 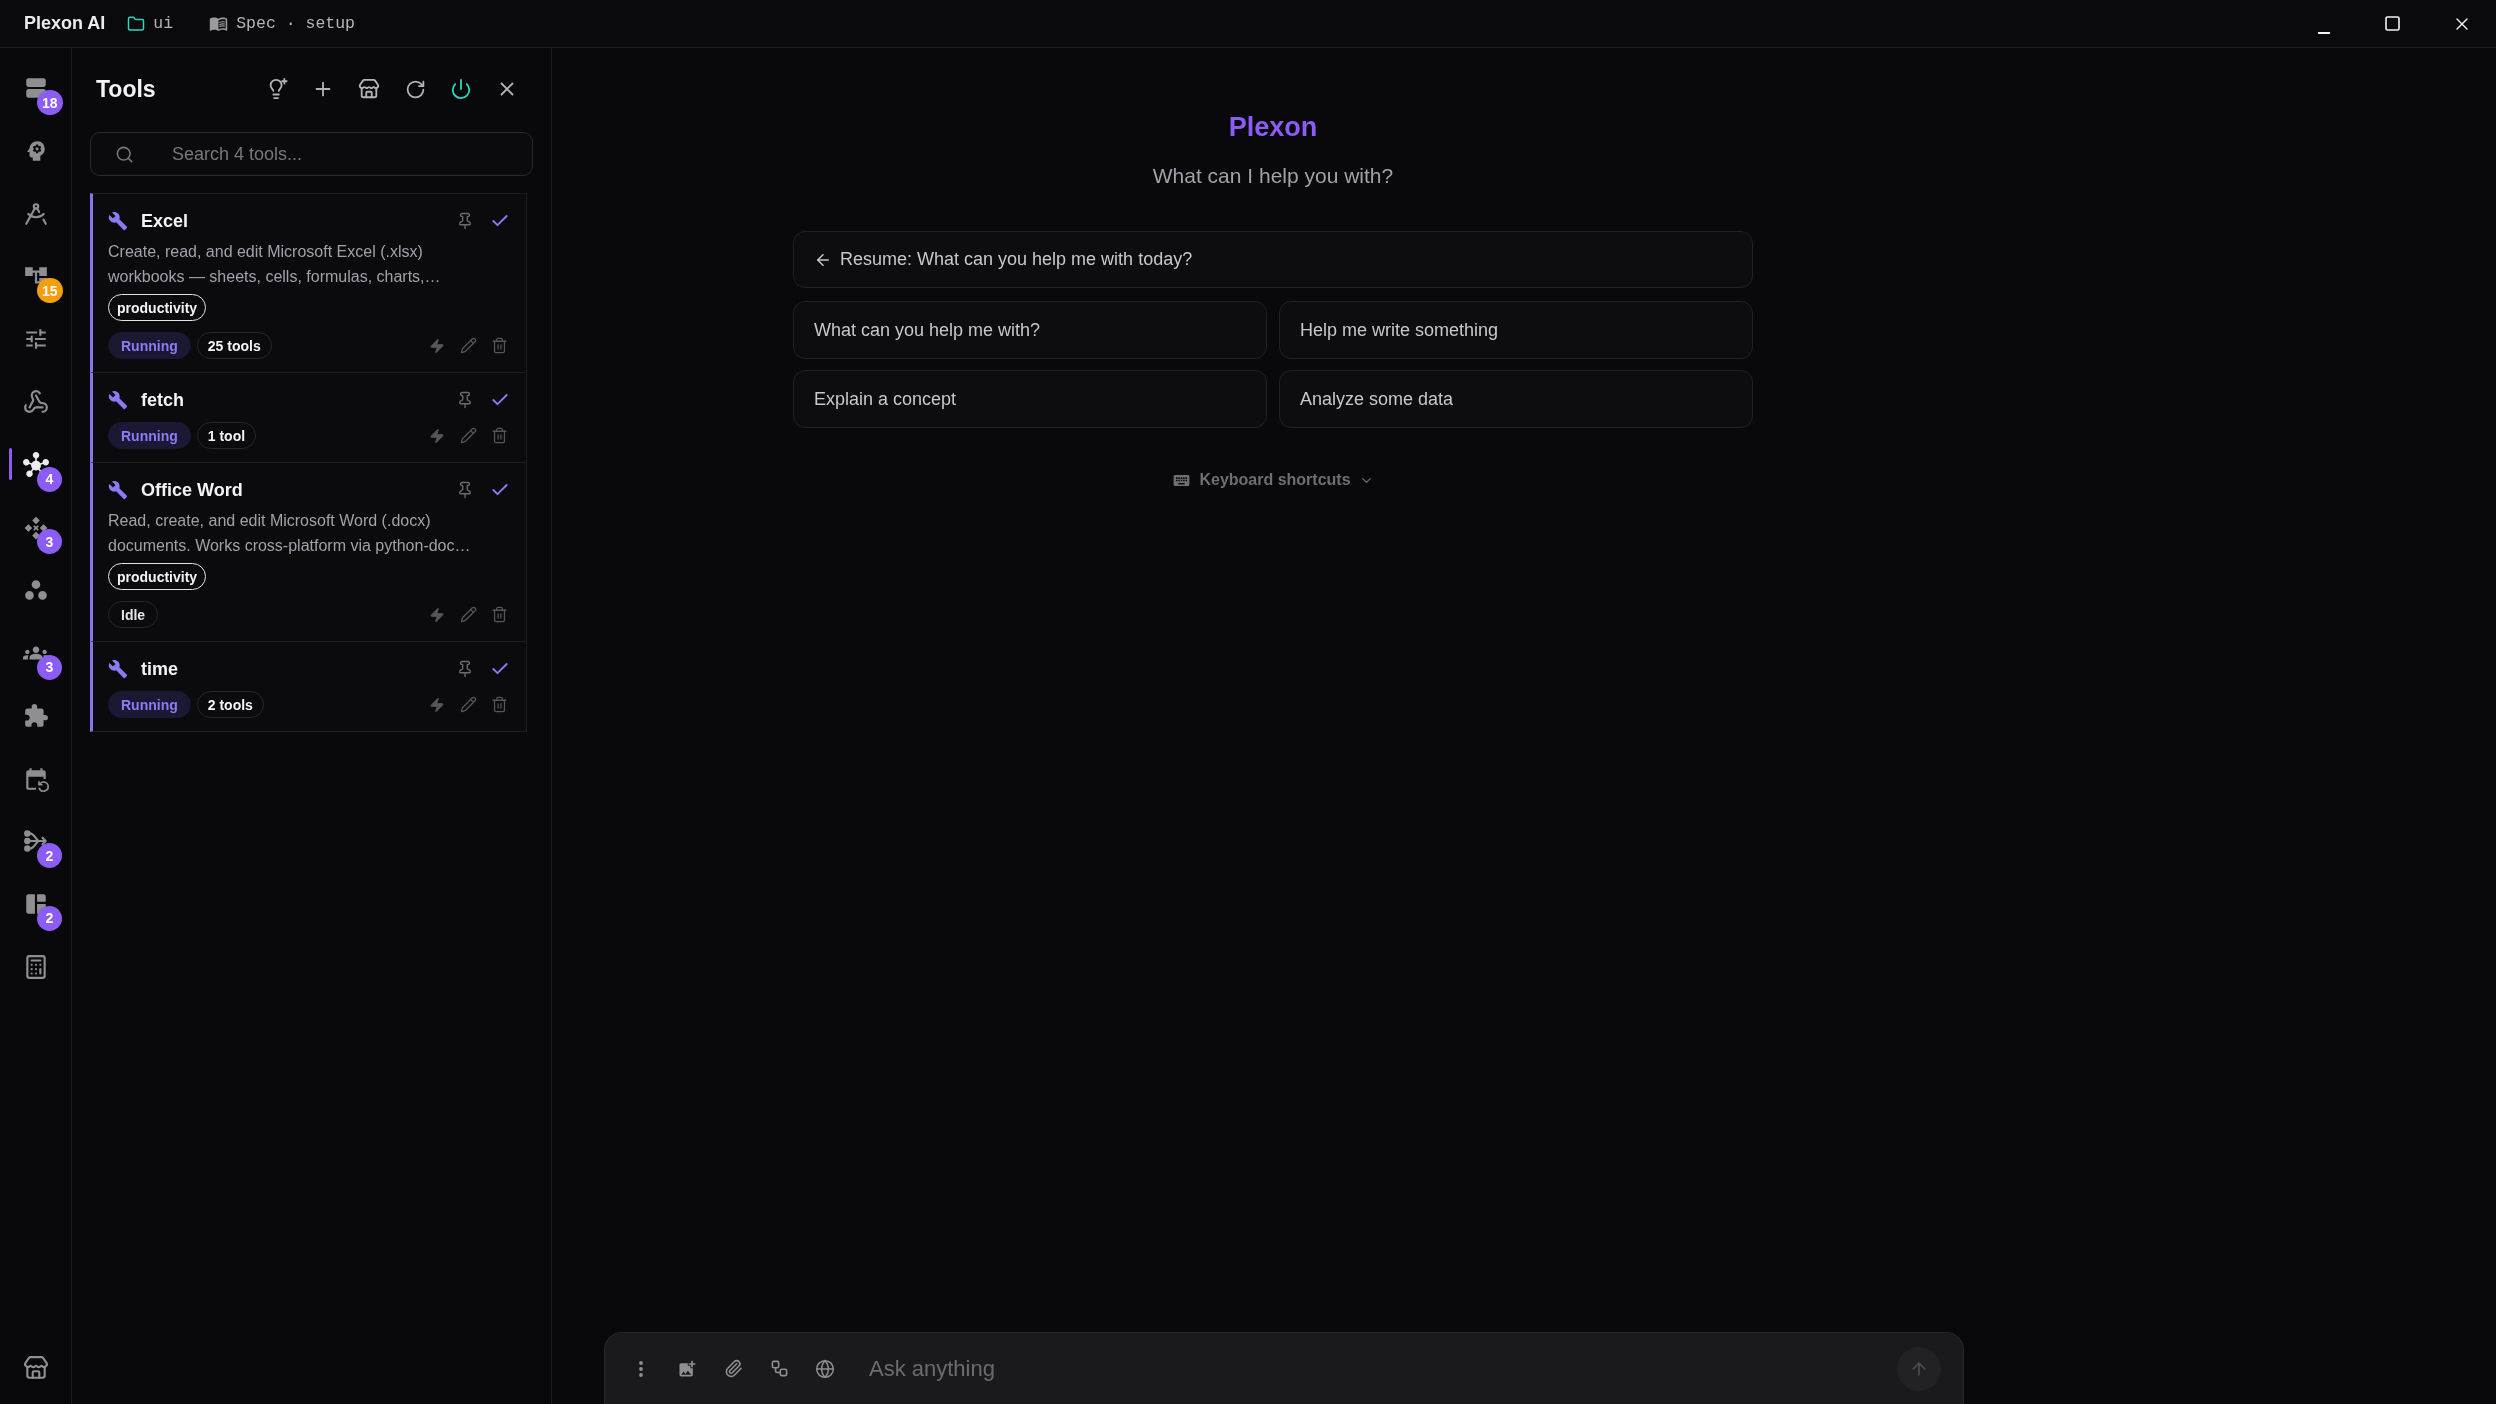 What do you see at coordinates (1516, 330) in the screenshot?
I see `suggestion-button: Help me write something` at bounding box center [1516, 330].